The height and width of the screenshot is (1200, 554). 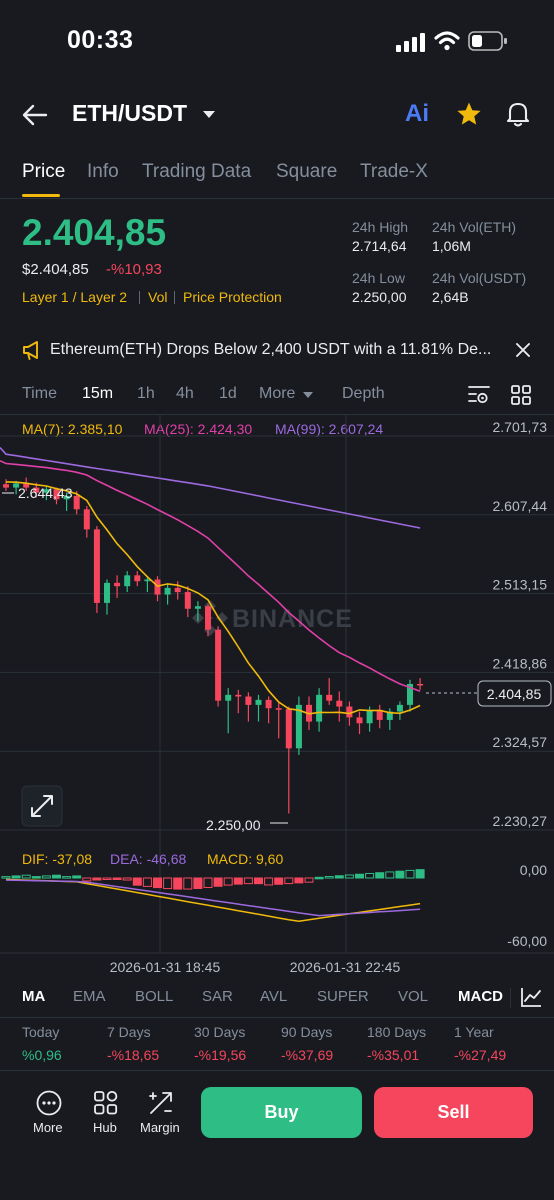 I want to click on hub-icon, so click(x=106, y=1103).